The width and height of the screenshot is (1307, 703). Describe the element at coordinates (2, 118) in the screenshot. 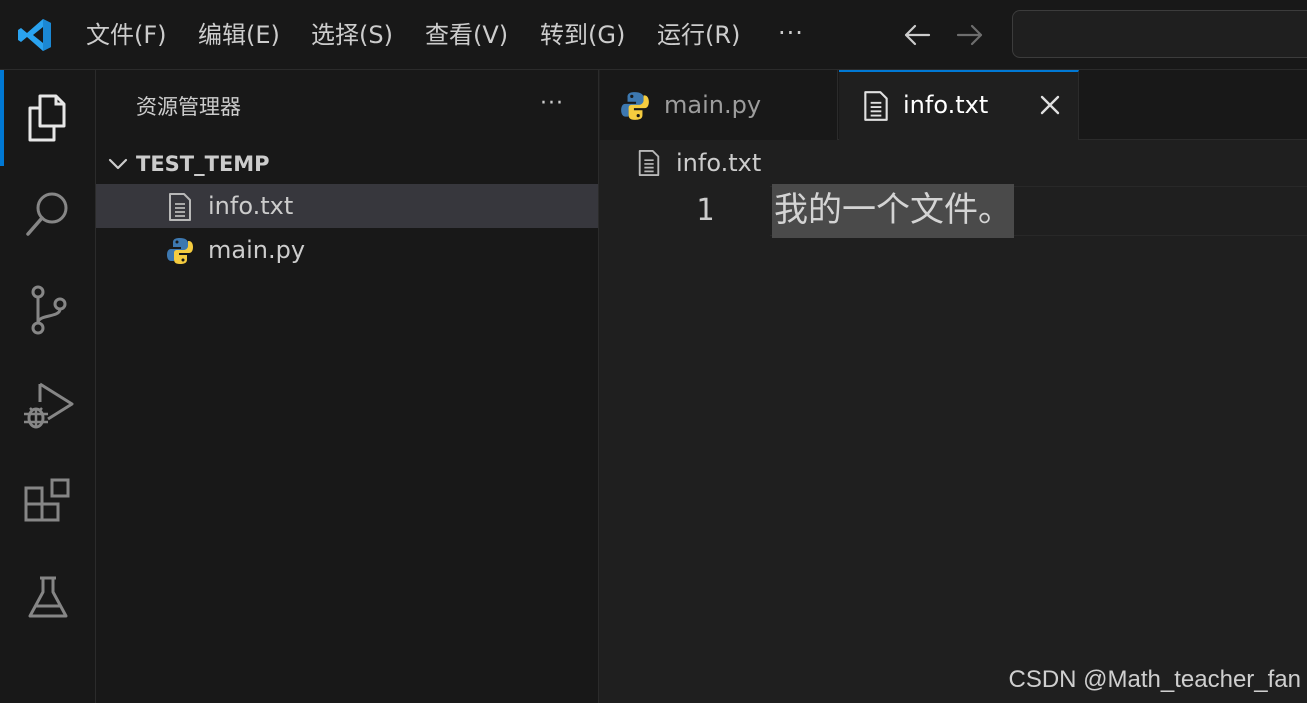

I see `active-indicator` at that location.